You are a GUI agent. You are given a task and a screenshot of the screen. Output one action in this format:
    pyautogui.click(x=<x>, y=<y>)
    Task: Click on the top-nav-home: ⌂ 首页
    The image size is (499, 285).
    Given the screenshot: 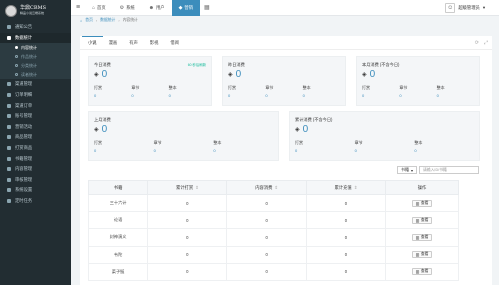 What is the action you would take?
    pyautogui.click(x=99, y=8)
    